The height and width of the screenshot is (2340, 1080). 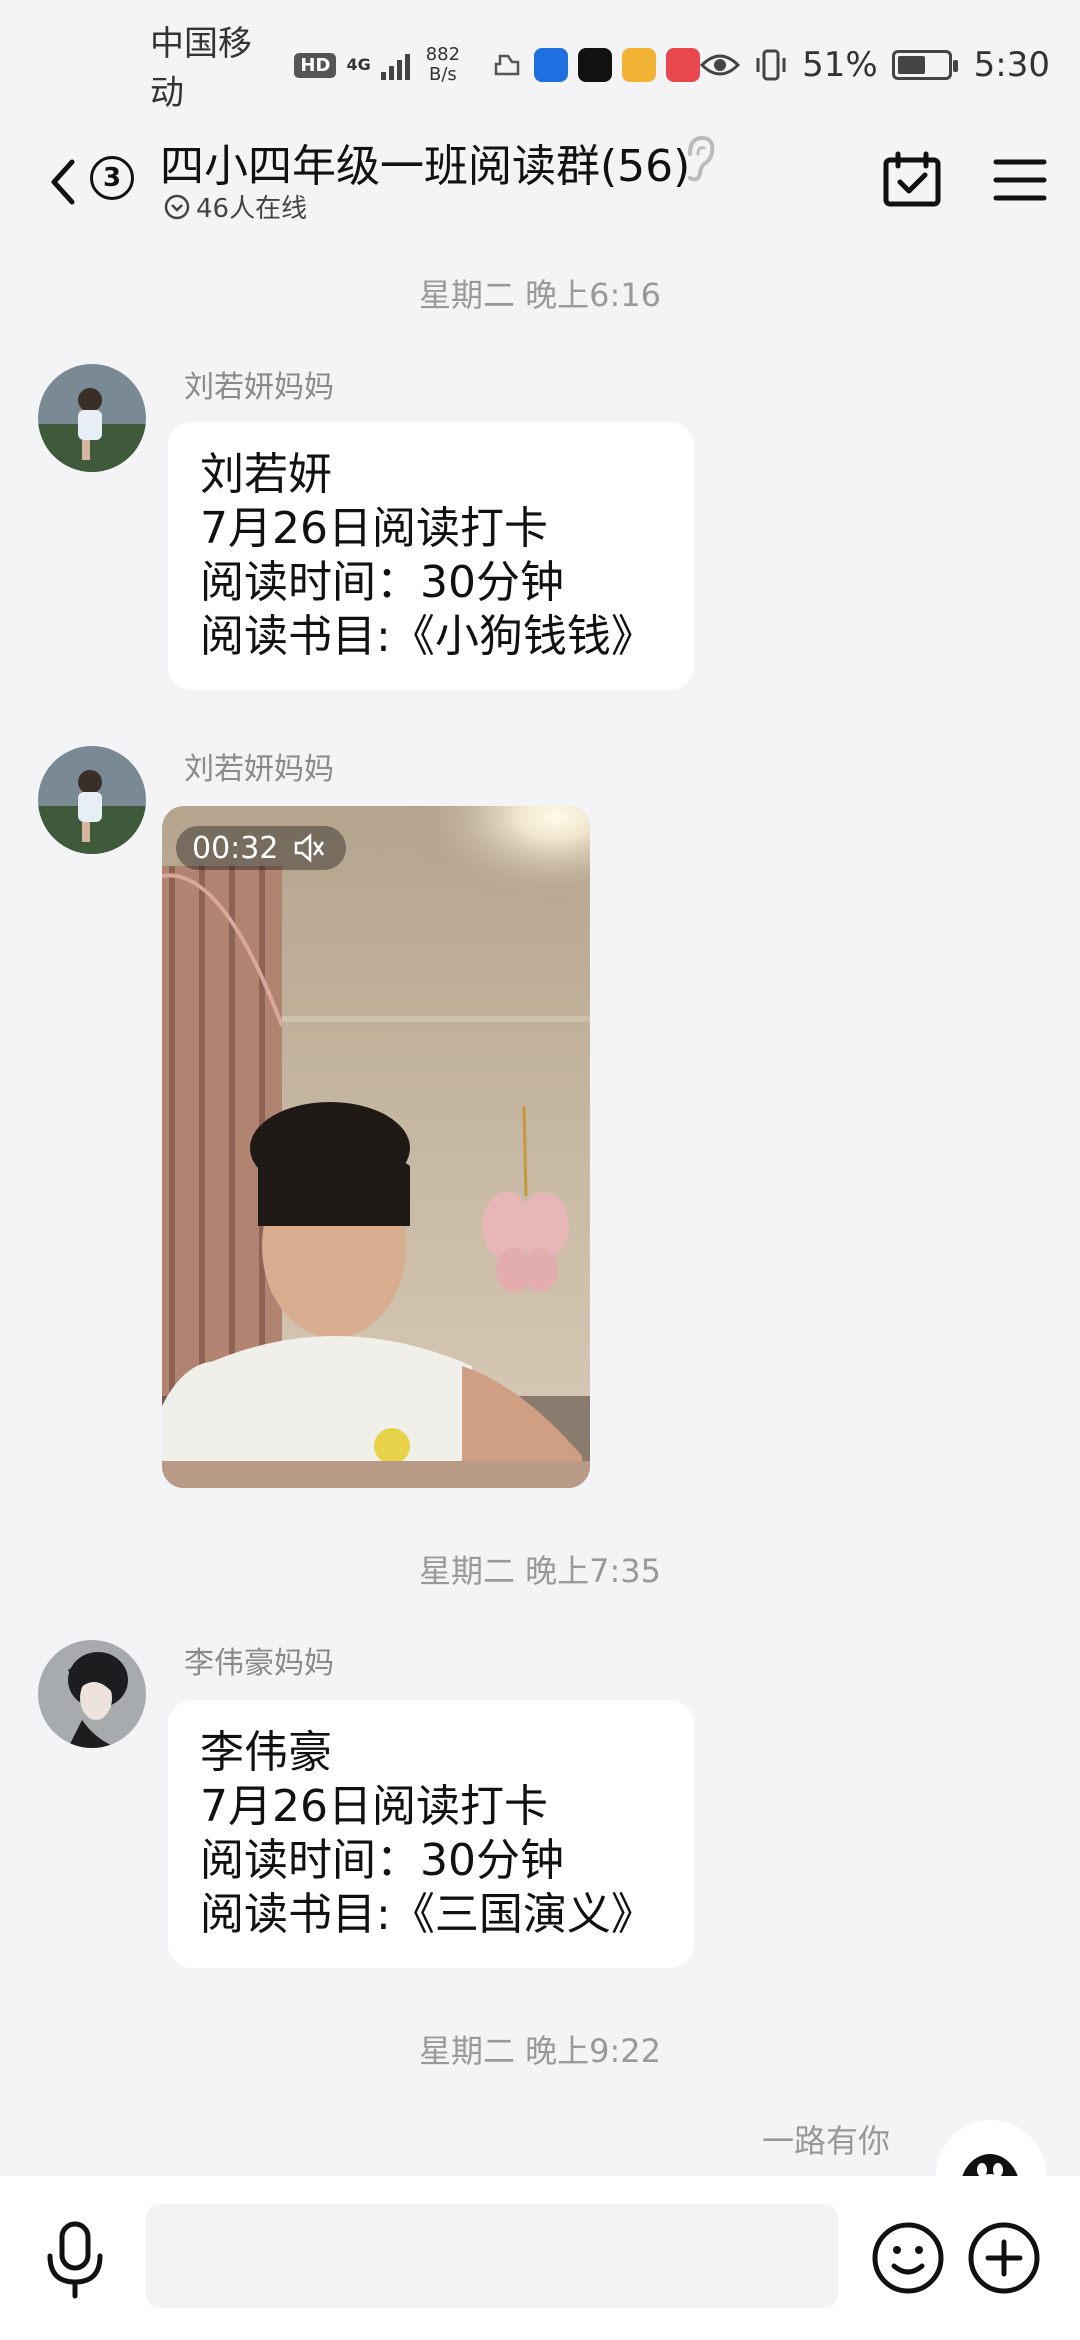 I want to click on network-speed: 882 B/s, so click(x=443, y=65).